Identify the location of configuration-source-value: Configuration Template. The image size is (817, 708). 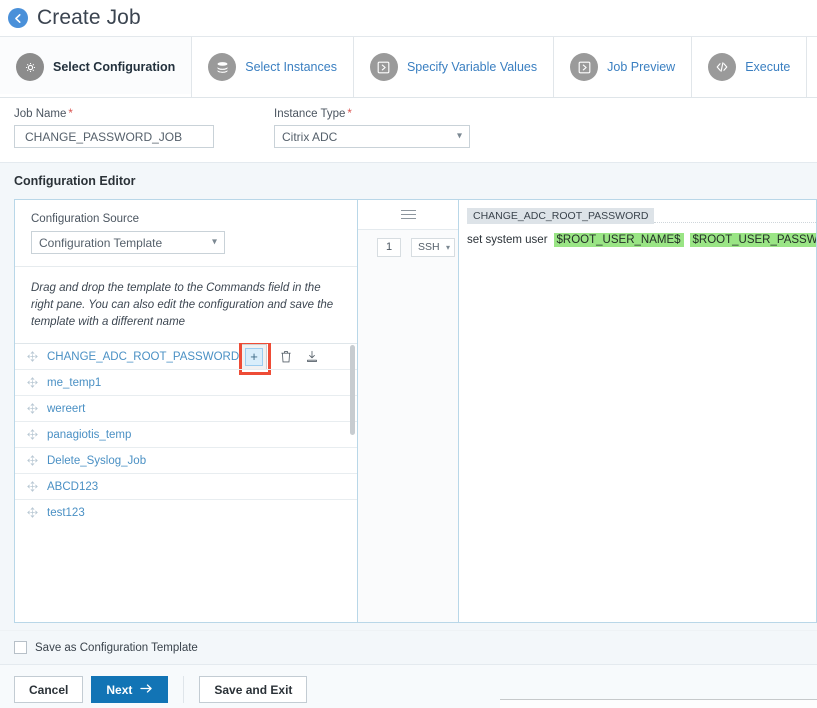
(101, 242).